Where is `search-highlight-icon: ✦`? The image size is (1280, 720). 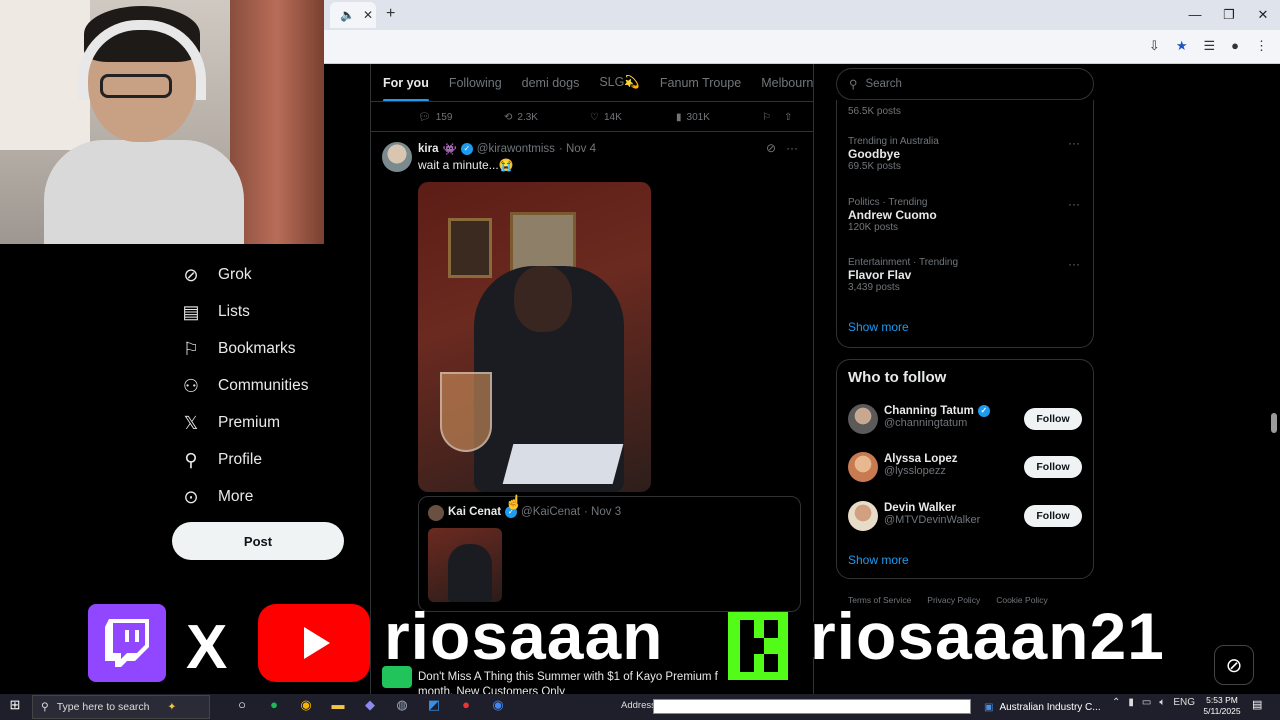 search-highlight-icon: ✦ is located at coordinates (172, 707).